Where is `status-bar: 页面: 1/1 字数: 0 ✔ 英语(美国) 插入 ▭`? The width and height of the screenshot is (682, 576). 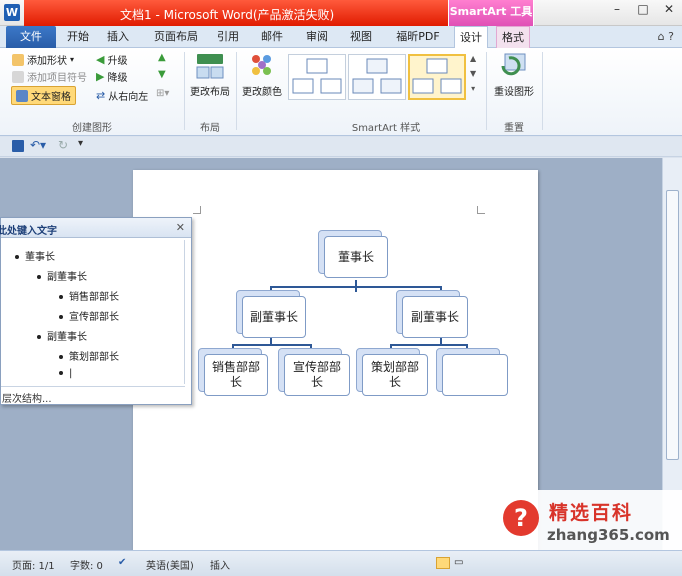 status-bar: 页面: 1/1 字数: 0 ✔ 英语(美国) 插入 ▭ is located at coordinates (341, 563).